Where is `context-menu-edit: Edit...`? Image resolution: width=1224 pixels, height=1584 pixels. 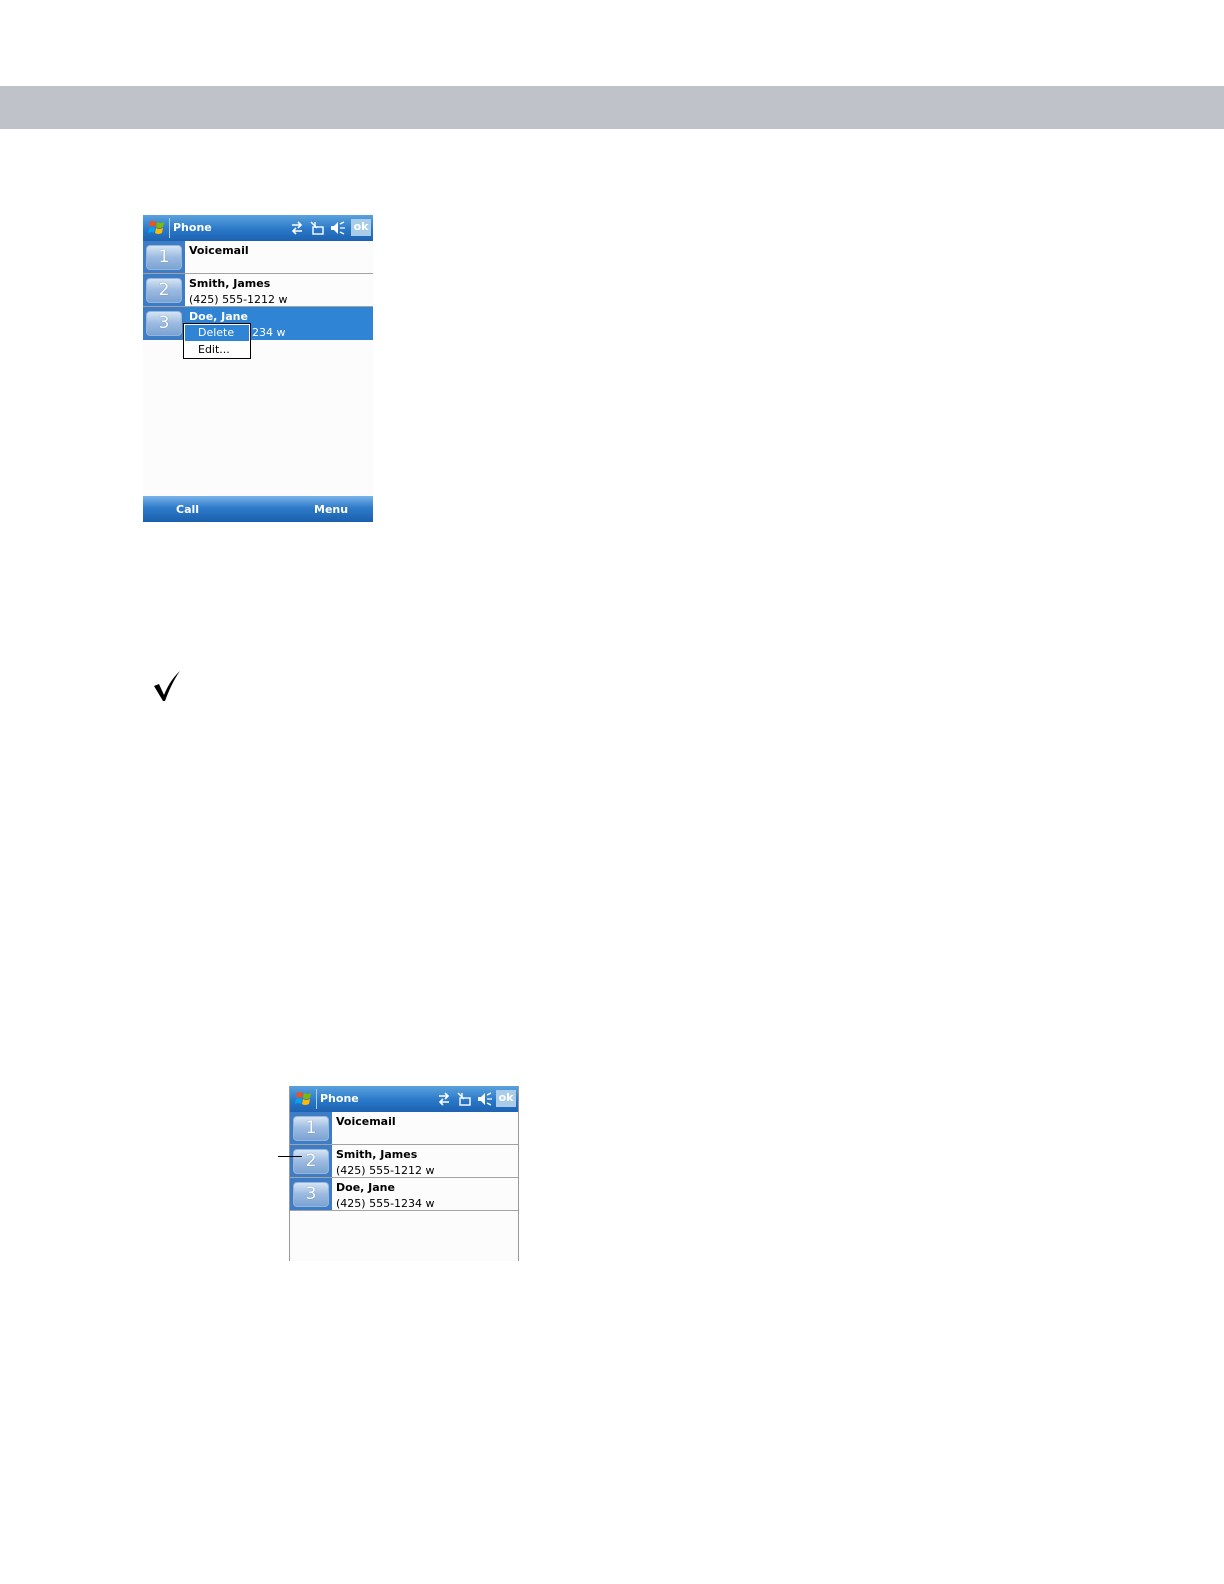 context-menu-edit: Edit... is located at coordinates (217, 350).